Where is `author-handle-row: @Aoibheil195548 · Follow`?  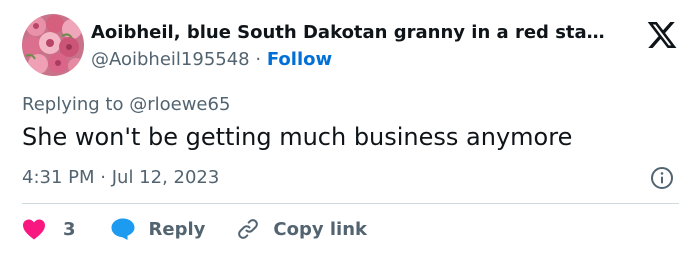
author-handle-row: @Aoibheil195548 · Follow is located at coordinates (211, 59).